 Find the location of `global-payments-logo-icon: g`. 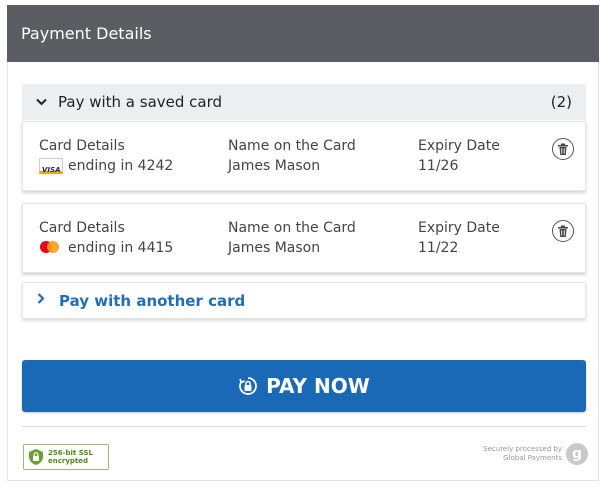

global-payments-logo-icon: g is located at coordinates (577, 454).